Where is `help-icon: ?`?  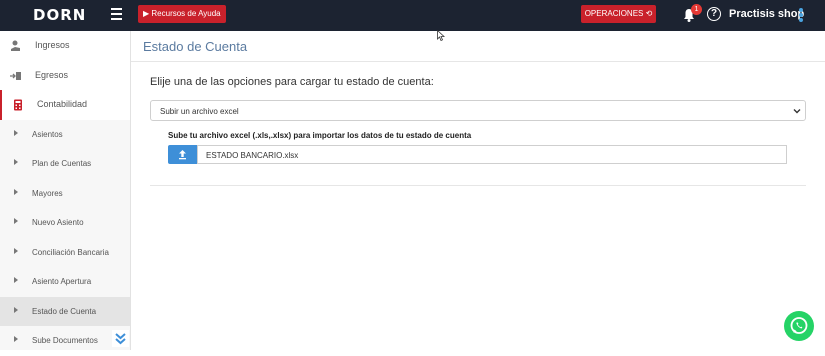 help-icon: ? is located at coordinates (714, 14).